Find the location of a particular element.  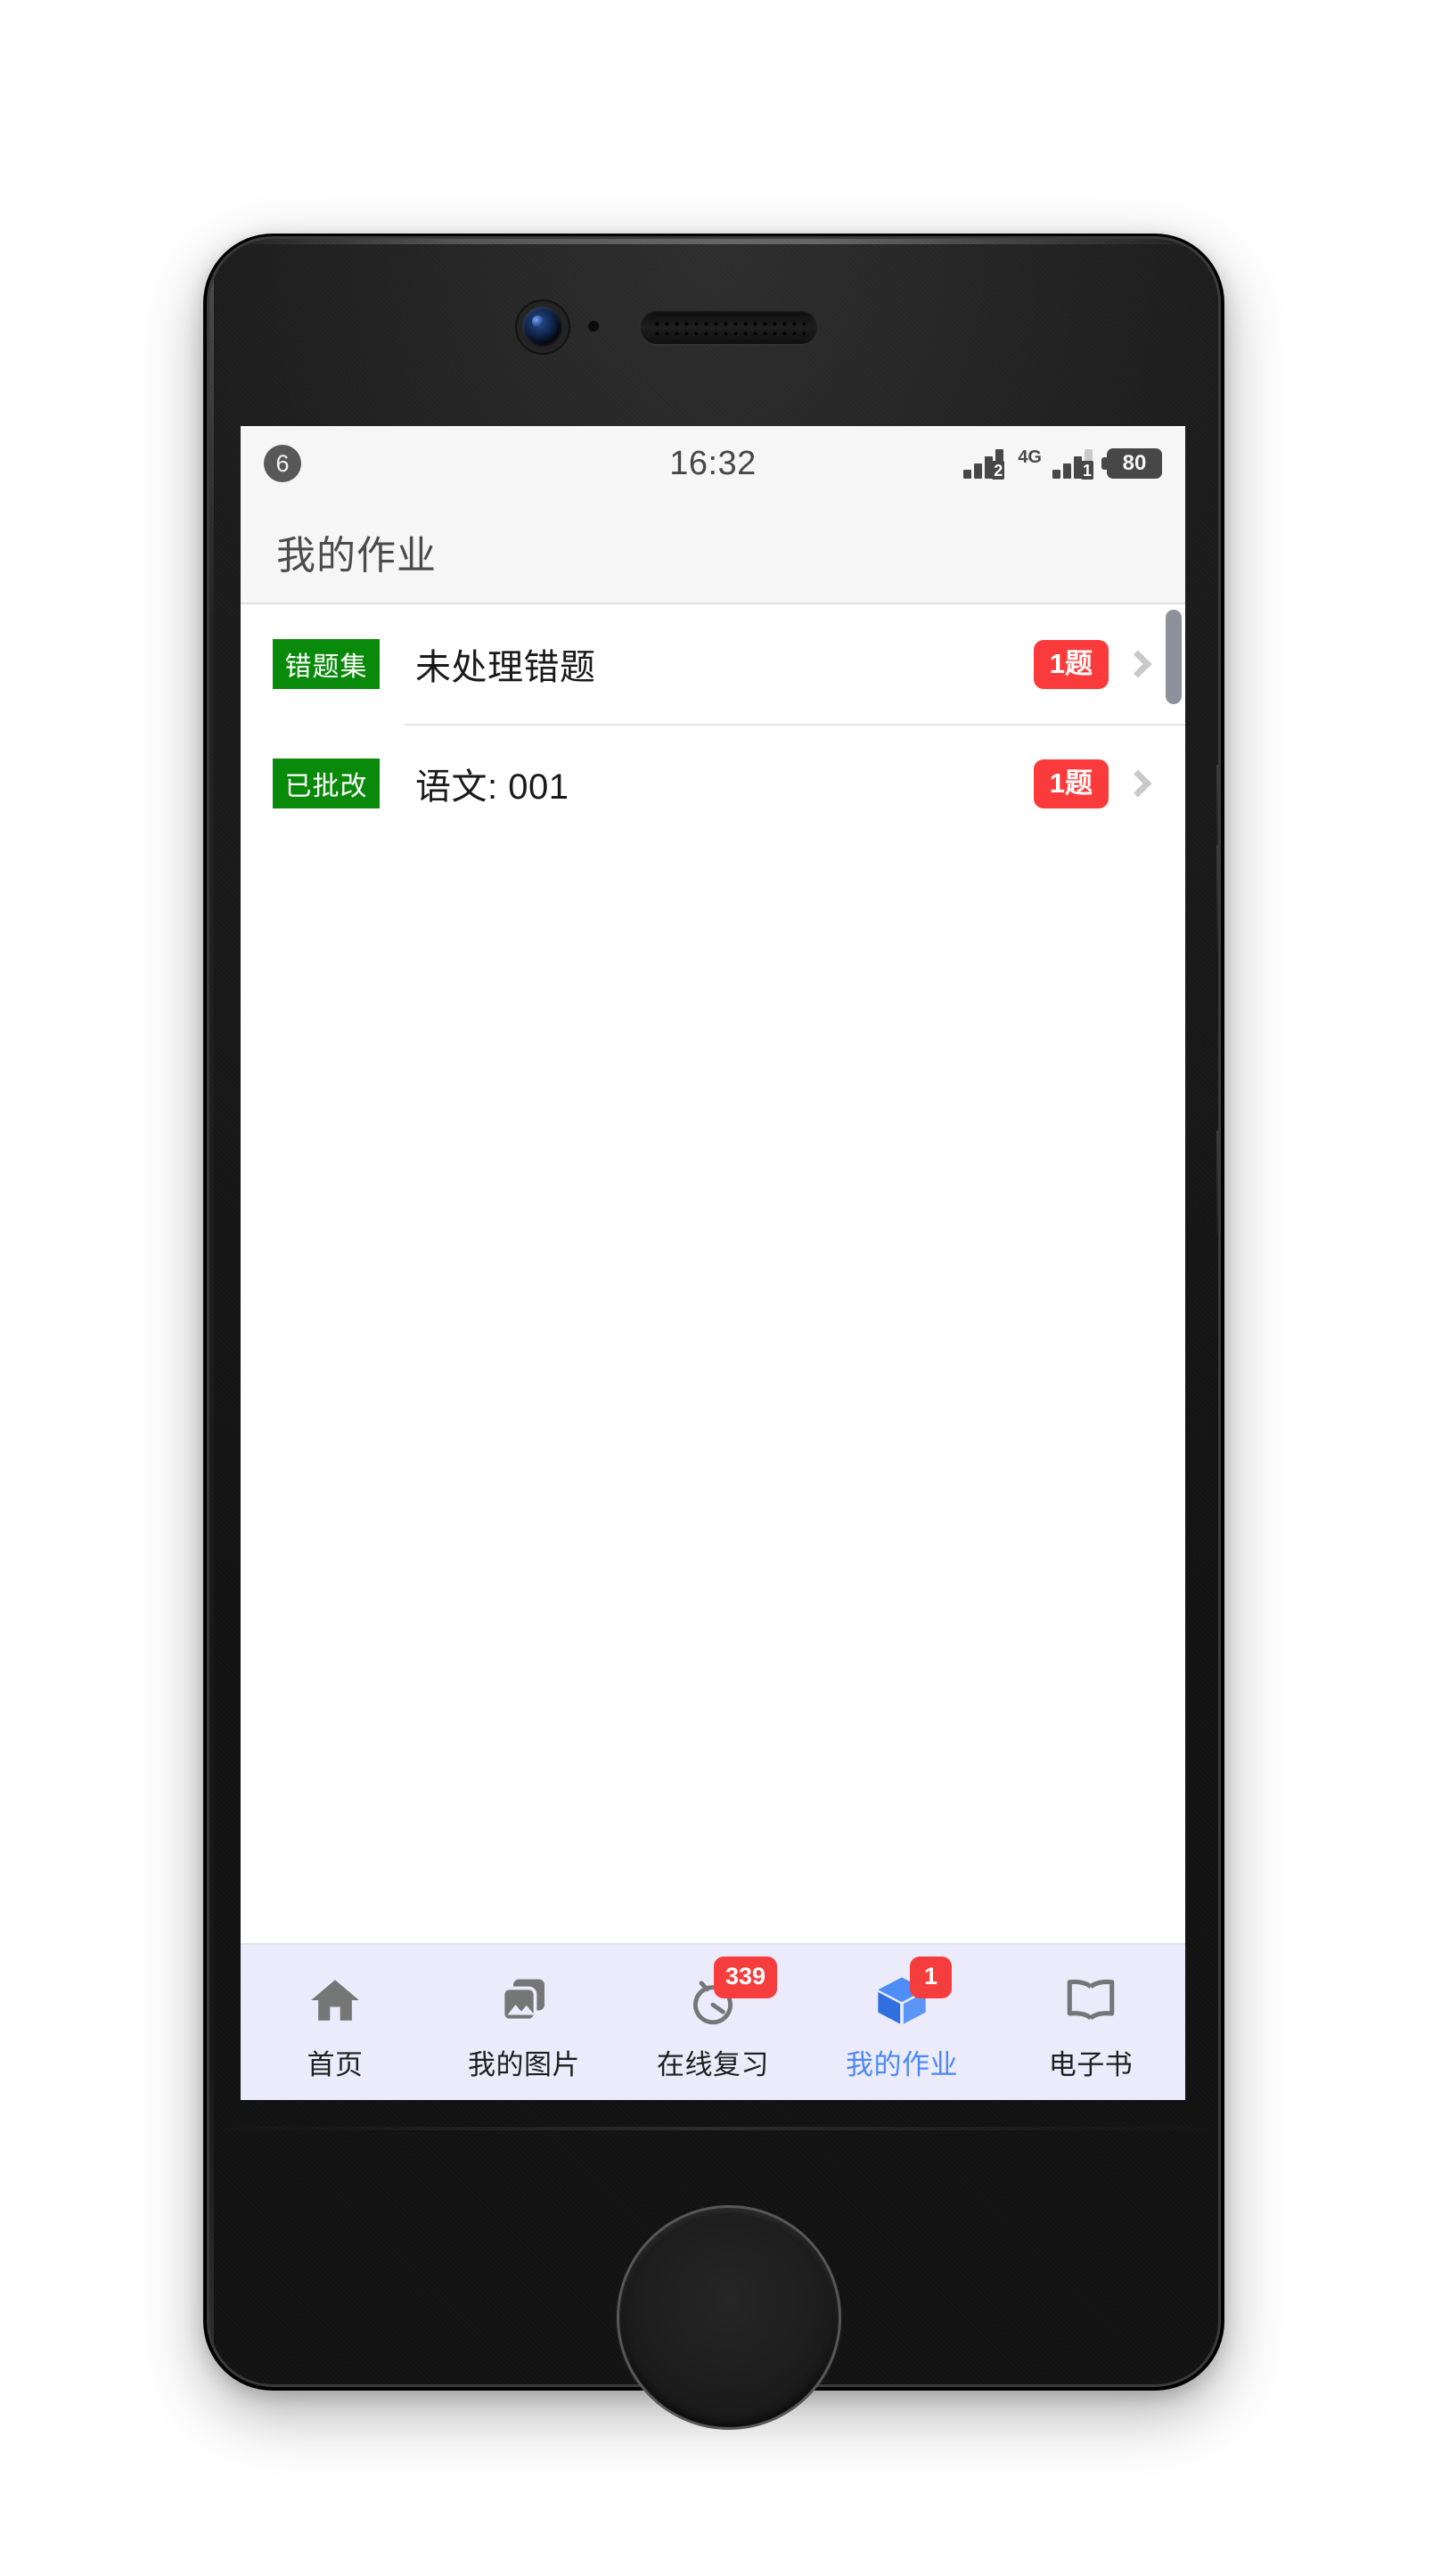

chin-divider is located at coordinates (714, 2128).